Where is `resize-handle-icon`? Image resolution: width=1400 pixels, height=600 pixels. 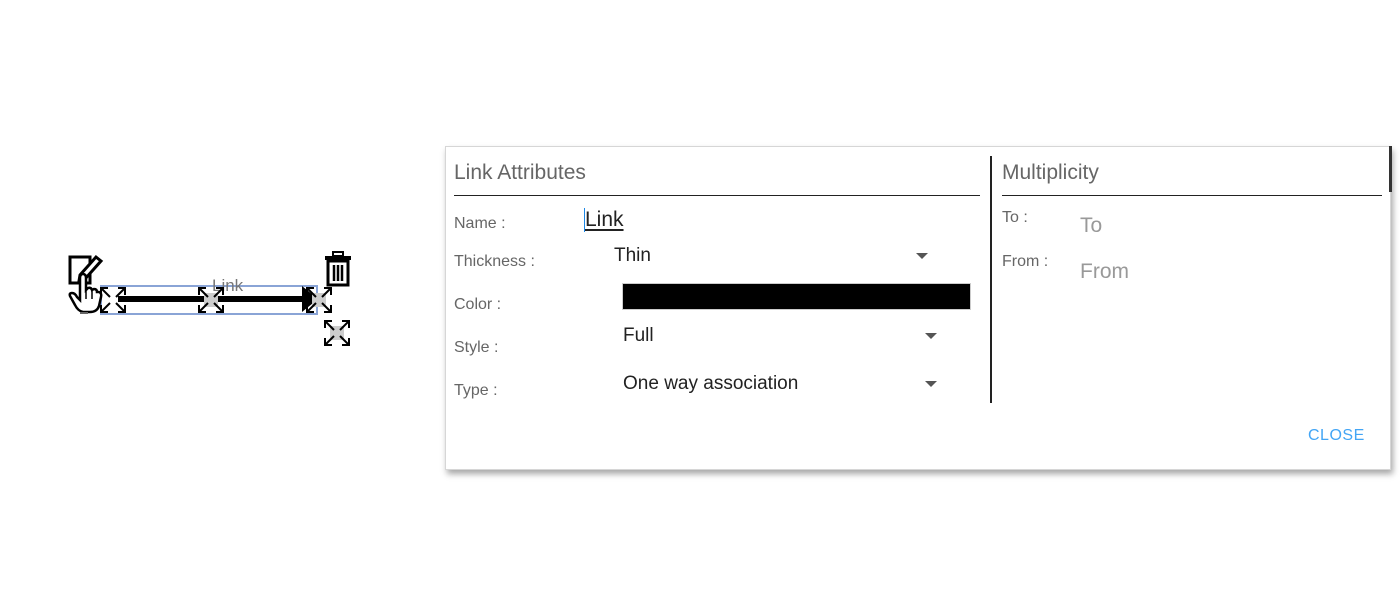 resize-handle-icon is located at coordinates (337, 333).